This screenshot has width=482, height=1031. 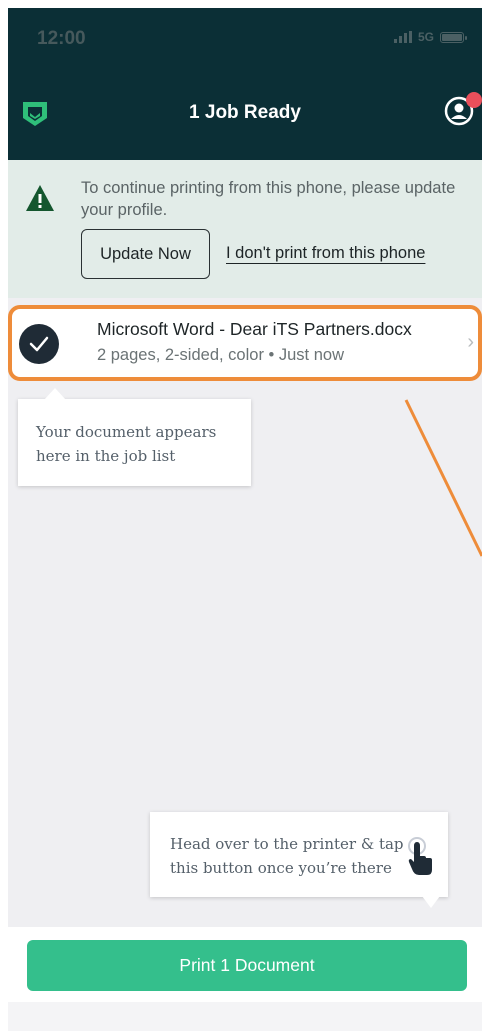 I want to click on bottom-action-area: Print 1 Document, so click(x=245, y=979).